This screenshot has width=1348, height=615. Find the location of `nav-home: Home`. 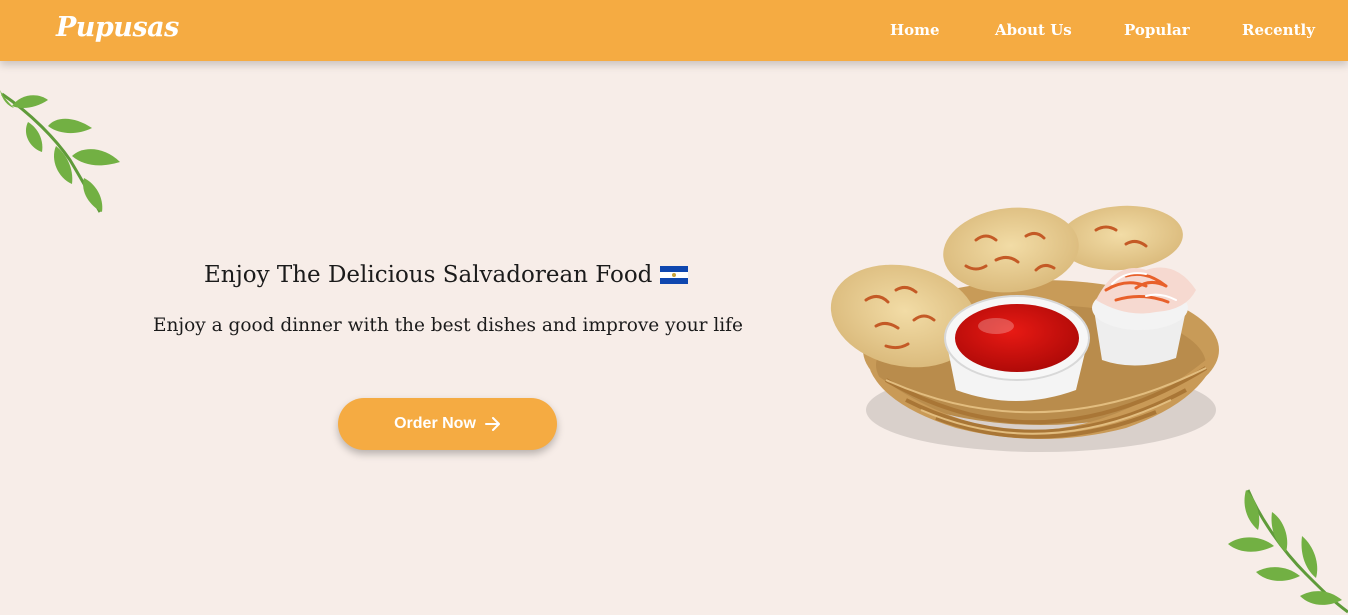

nav-home: Home is located at coordinates (915, 30).